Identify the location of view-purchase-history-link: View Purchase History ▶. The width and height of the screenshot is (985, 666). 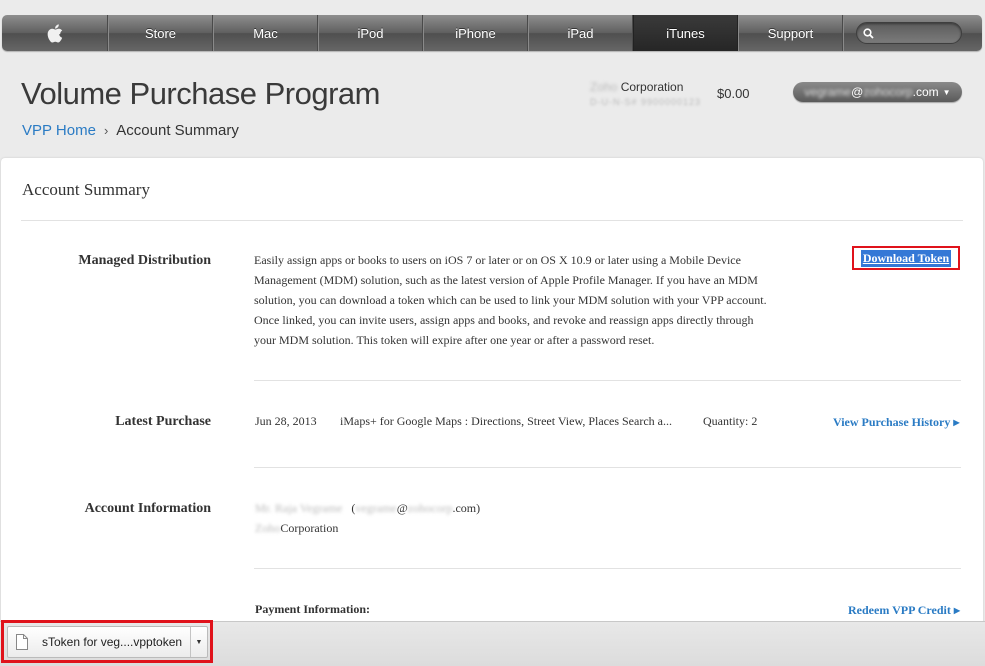
(896, 422).